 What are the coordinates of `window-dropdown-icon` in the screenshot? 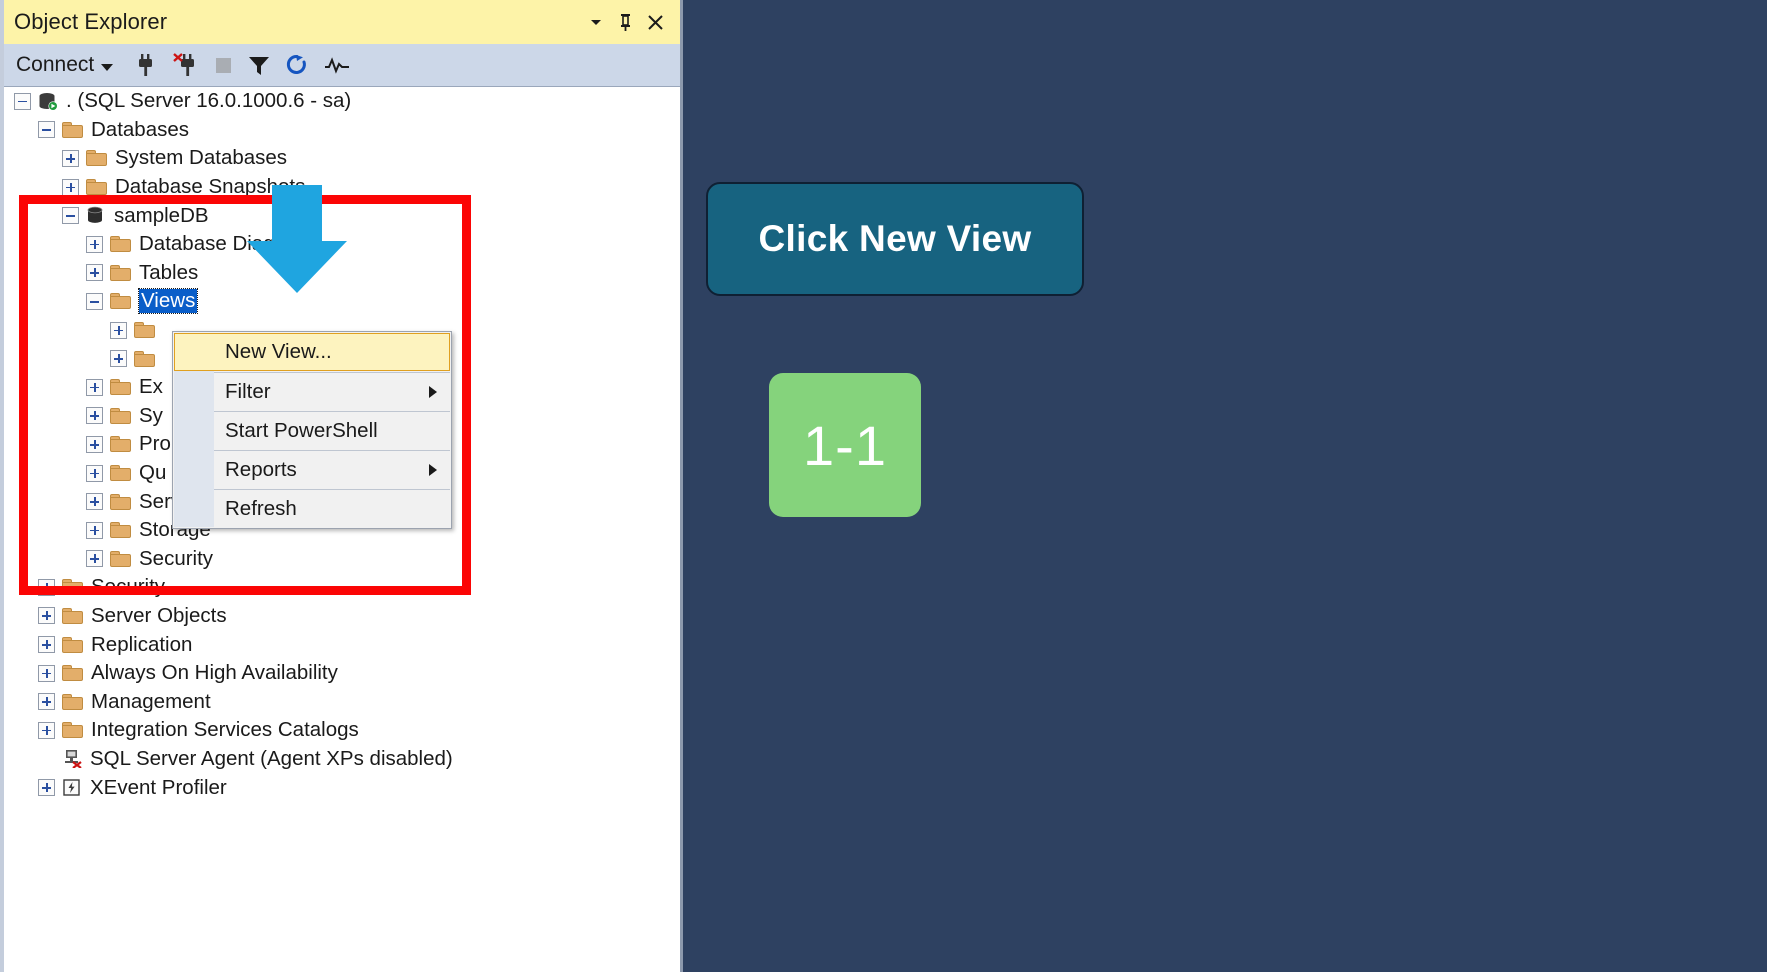 It's located at (596, 22).